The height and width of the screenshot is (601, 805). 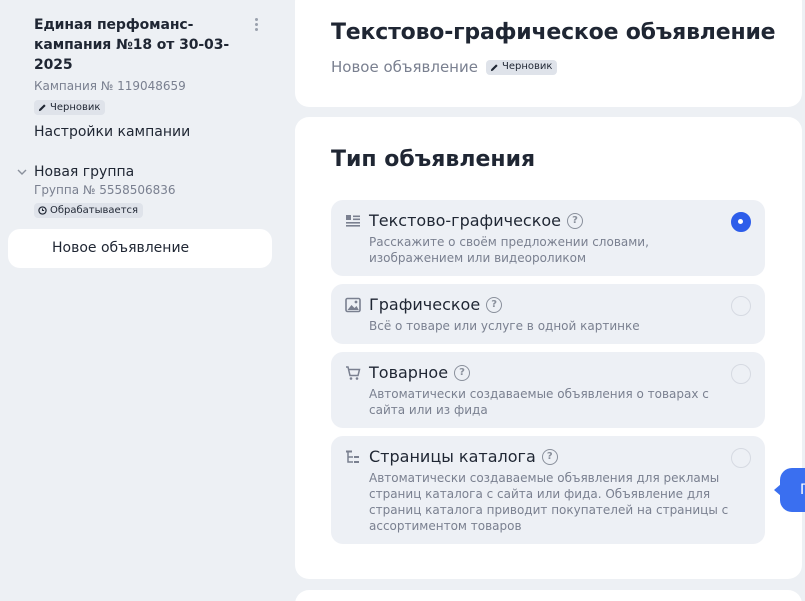 What do you see at coordinates (42, 210) in the screenshot?
I see `clock-icon` at bounding box center [42, 210].